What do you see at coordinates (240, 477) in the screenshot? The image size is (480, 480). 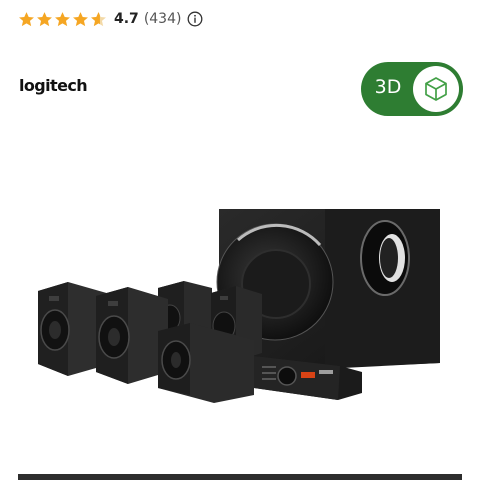 I see `bottom-divider` at bounding box center [240, 477].